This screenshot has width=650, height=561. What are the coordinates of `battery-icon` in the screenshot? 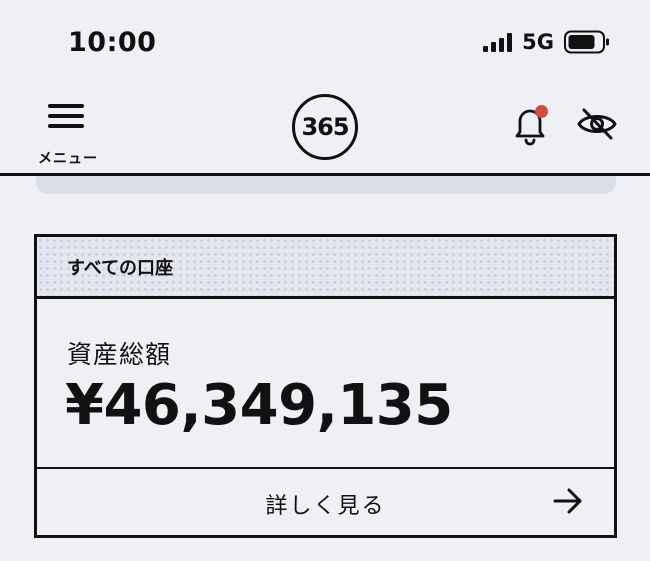 It's located at (586, 42).